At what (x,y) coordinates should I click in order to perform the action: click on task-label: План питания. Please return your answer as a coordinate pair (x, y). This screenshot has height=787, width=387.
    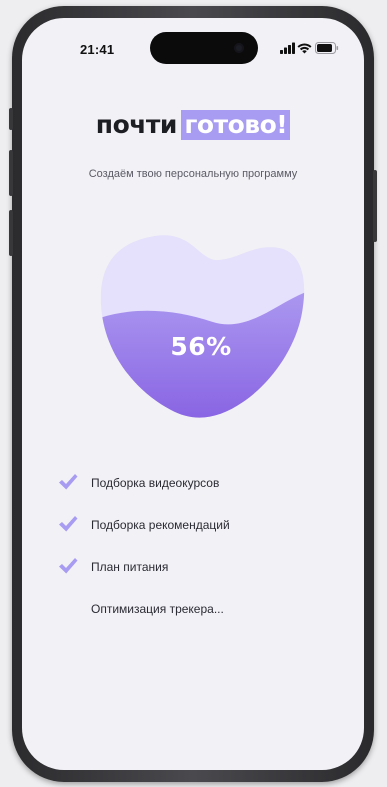
    Looking at the image, I should click on (130, 567).